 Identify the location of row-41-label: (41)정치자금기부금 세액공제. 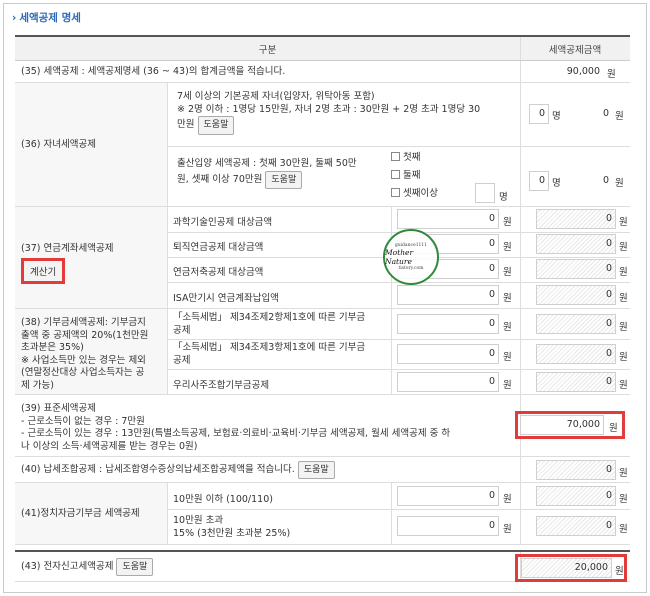
(91, 513).